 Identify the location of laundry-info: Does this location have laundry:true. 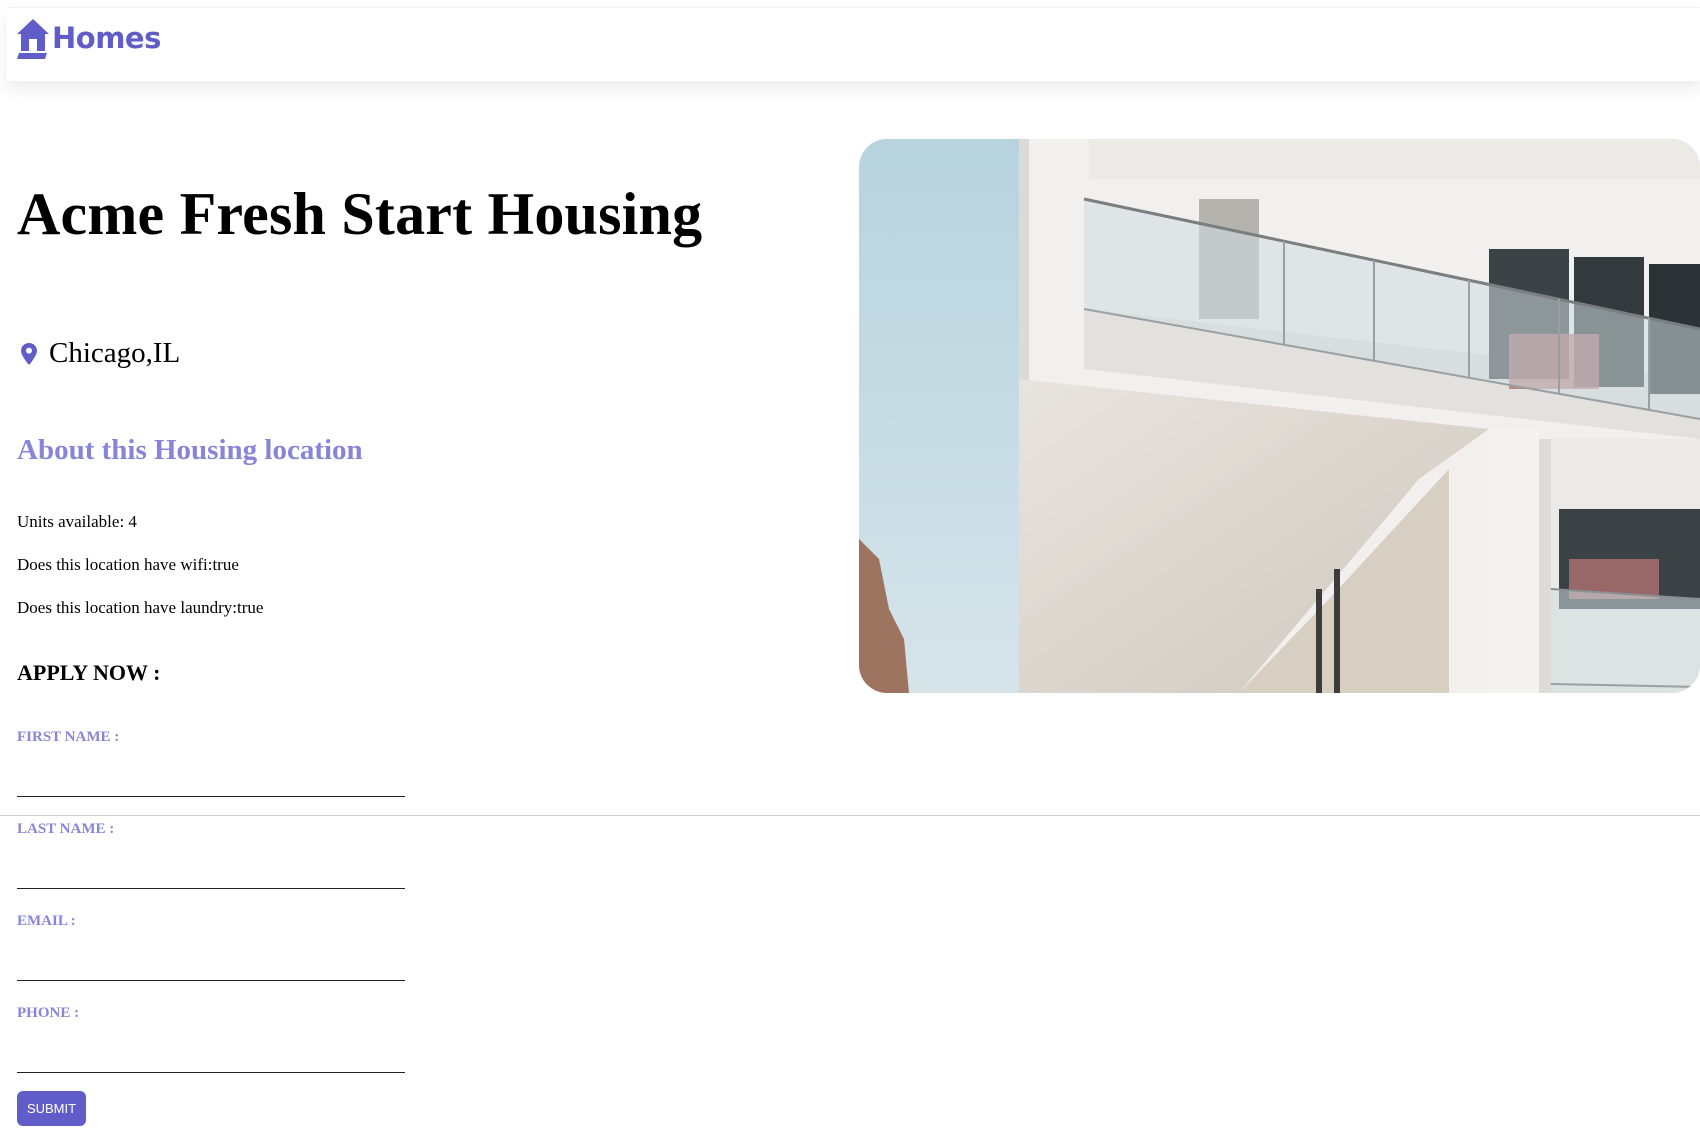
(140, 607).